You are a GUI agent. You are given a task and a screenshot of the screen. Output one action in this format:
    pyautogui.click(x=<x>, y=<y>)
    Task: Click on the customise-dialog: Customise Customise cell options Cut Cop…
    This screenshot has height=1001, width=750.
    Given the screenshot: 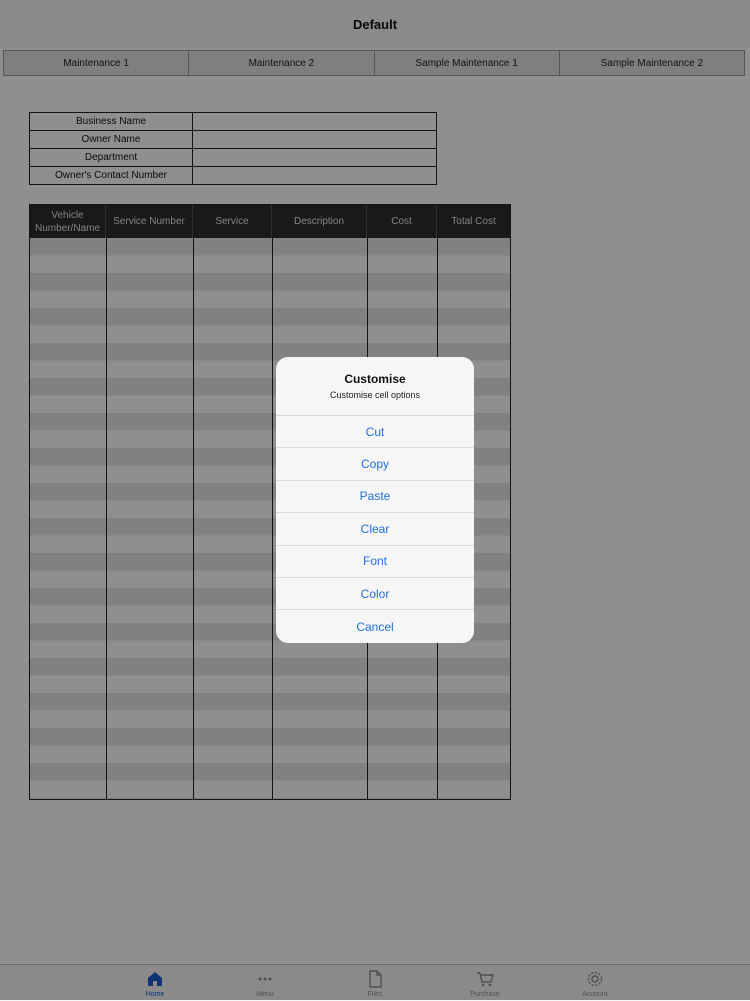 What is the action you would take?
    pyautogui.click(x=375, y=500)
    